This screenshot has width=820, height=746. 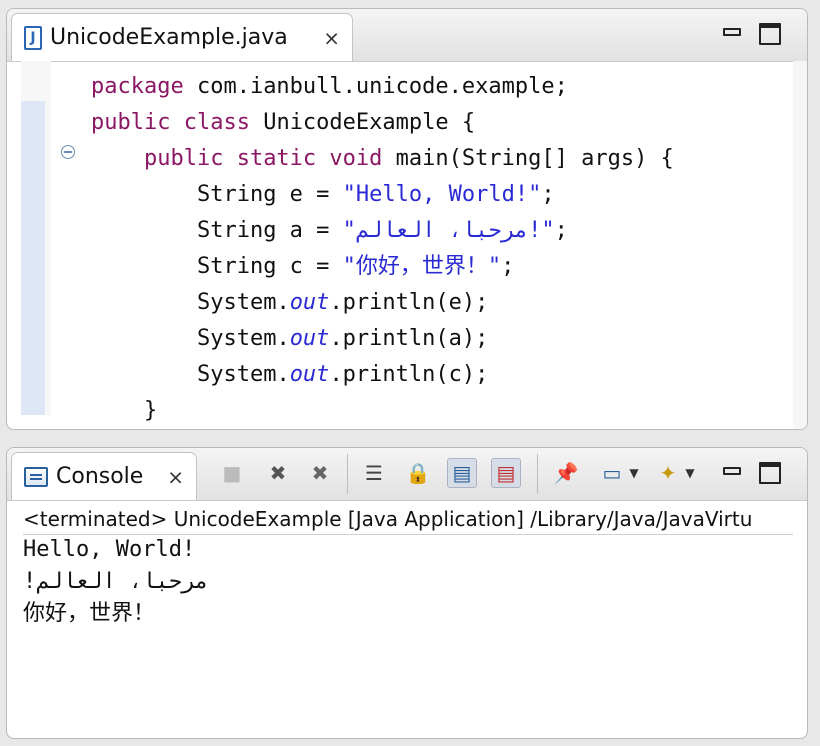 I want to click on console-output: Hello, World! !مرحبا، العالم 你好，世界！, so click(x=408, y=582).